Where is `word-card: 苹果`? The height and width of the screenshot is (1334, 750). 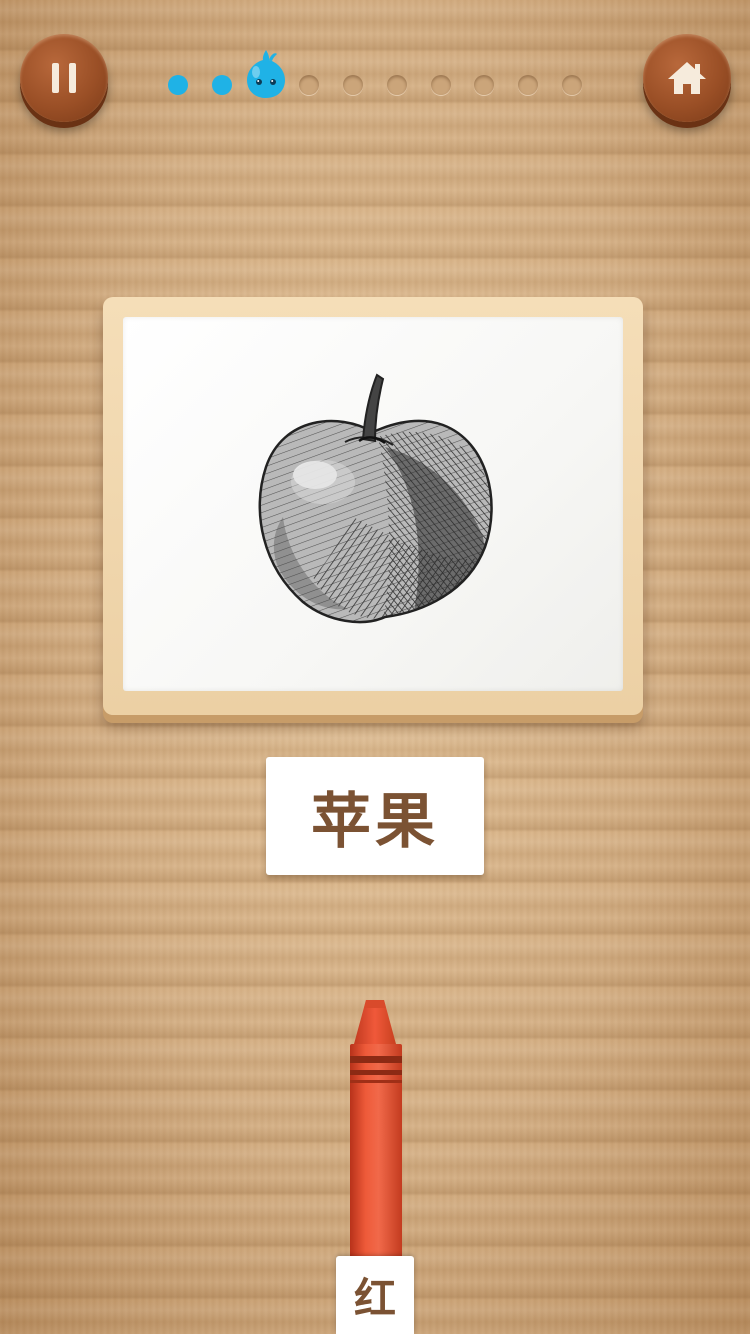
word-card: 苹果 is located at coordinates (375, 816).